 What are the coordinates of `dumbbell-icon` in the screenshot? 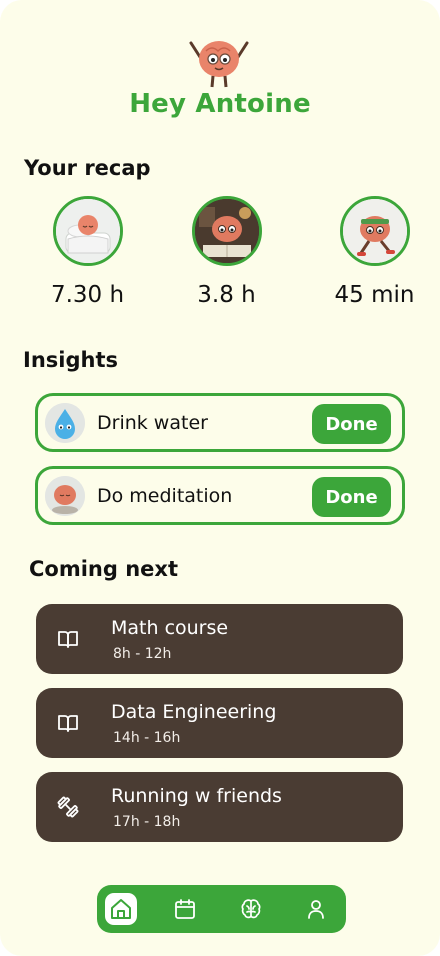 It's located at (68, 807).